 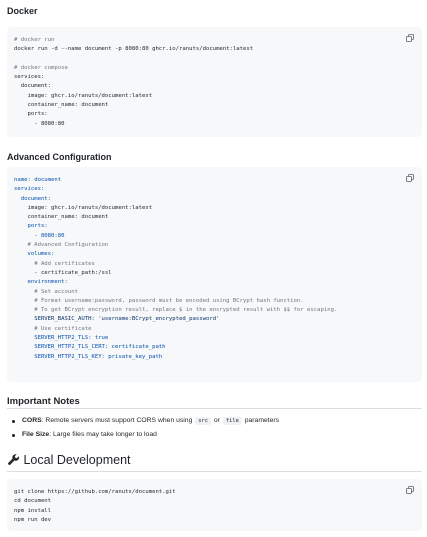 What do you see at coordinates (214, 471) in the screenshot?
I see `local-dev-divider` at bounding box center [214, 471].